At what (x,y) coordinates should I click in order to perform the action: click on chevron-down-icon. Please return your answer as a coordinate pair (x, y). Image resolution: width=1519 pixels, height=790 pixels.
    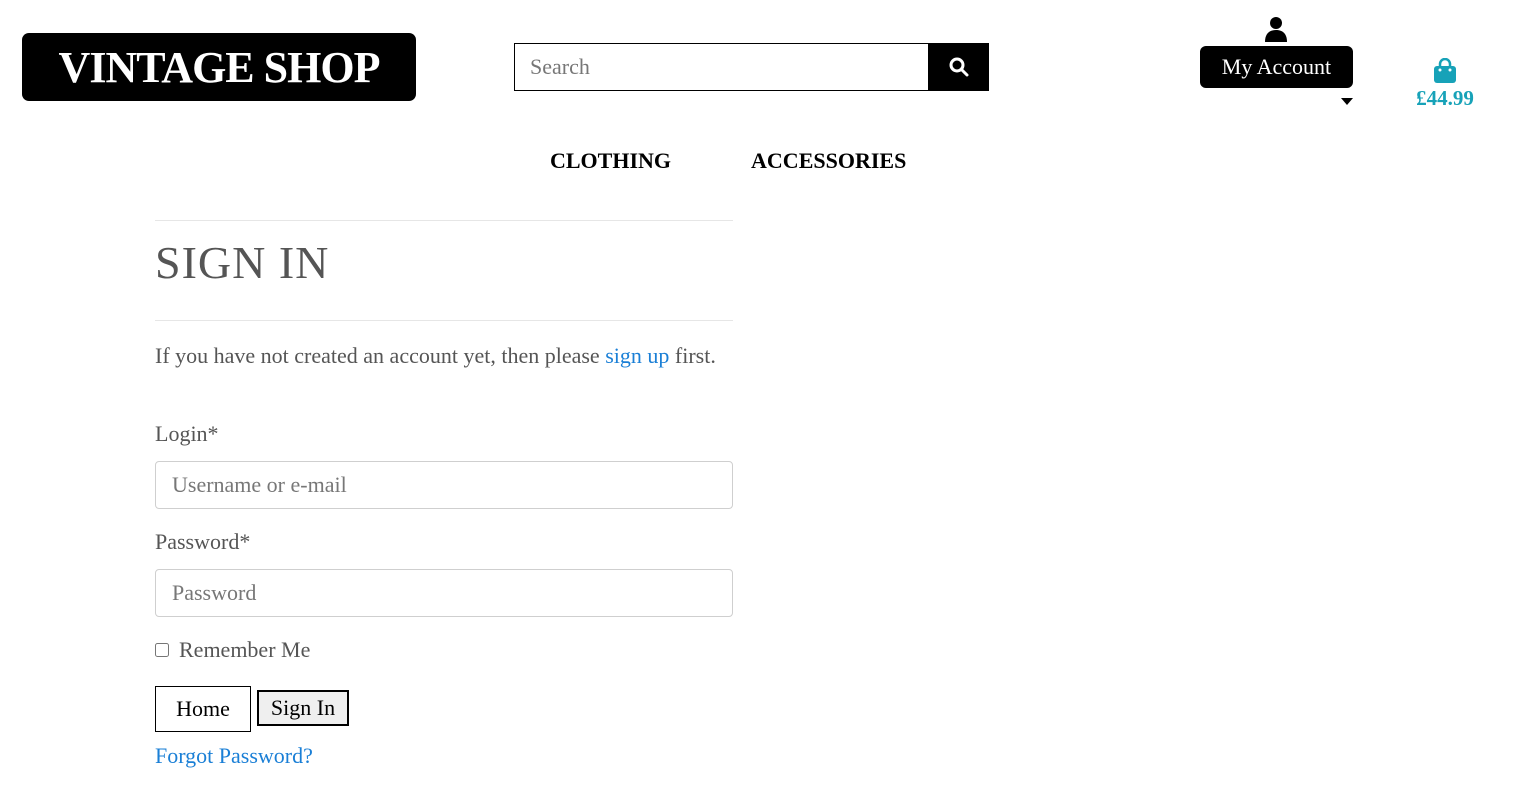
    Looking at the image, I should click on (1347, 101).